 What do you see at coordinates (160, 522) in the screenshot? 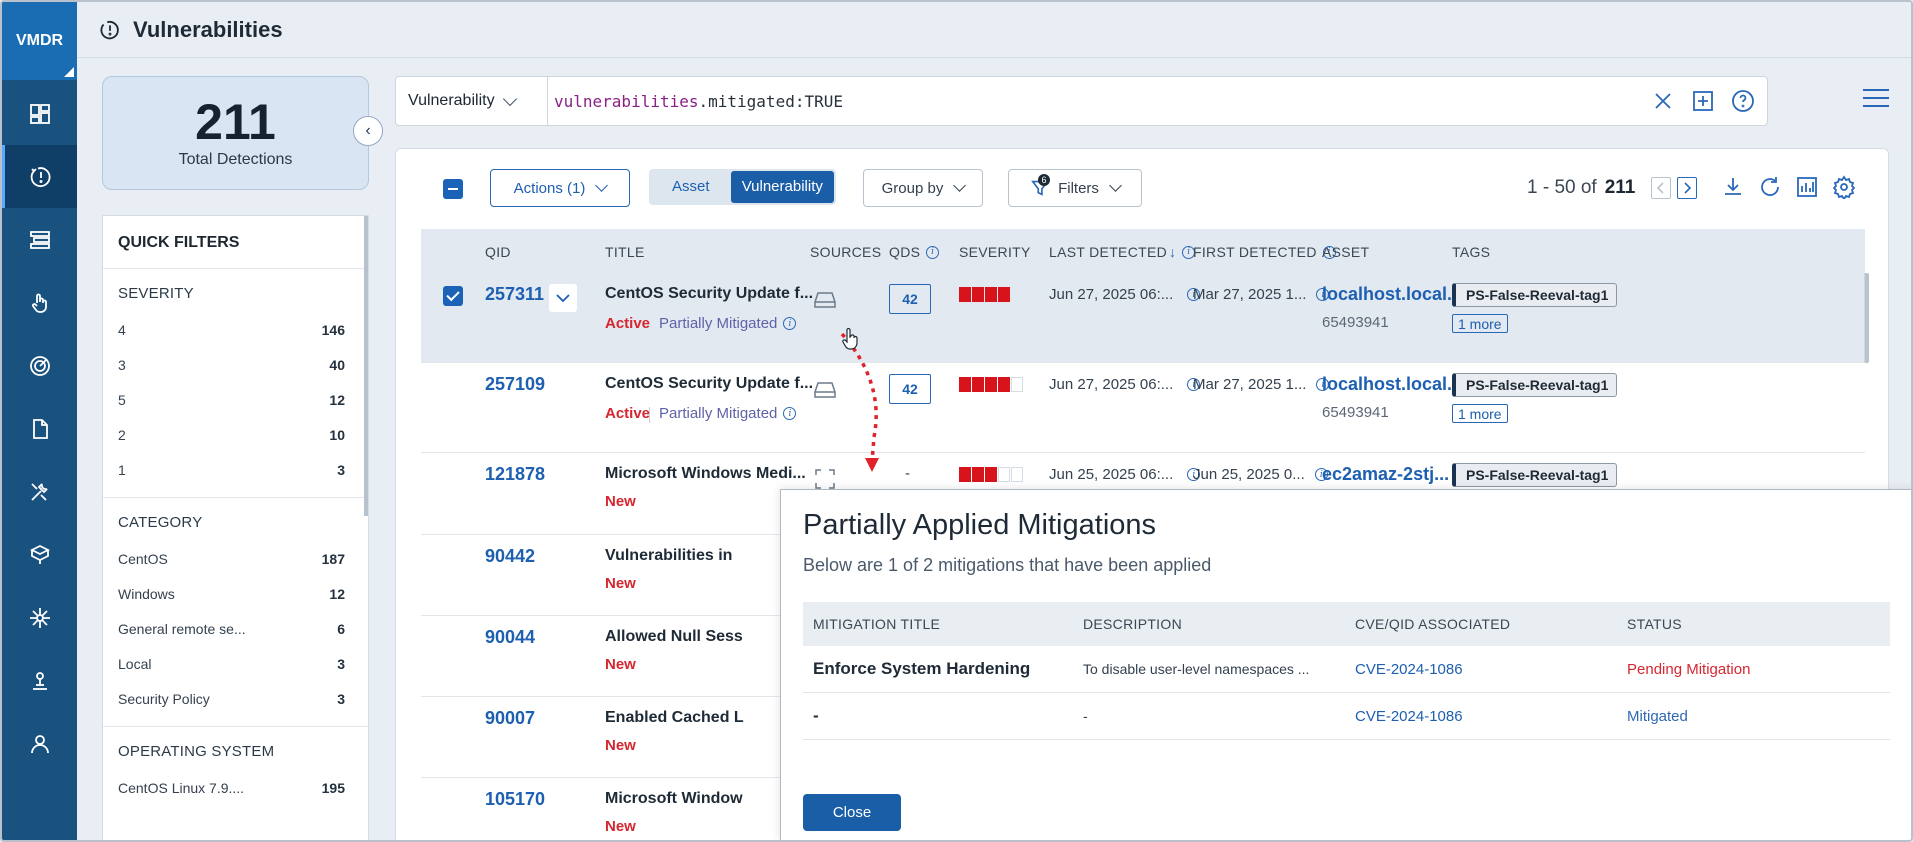
I see `category-heading: CATEGORY` at bounding box center [160, 522].